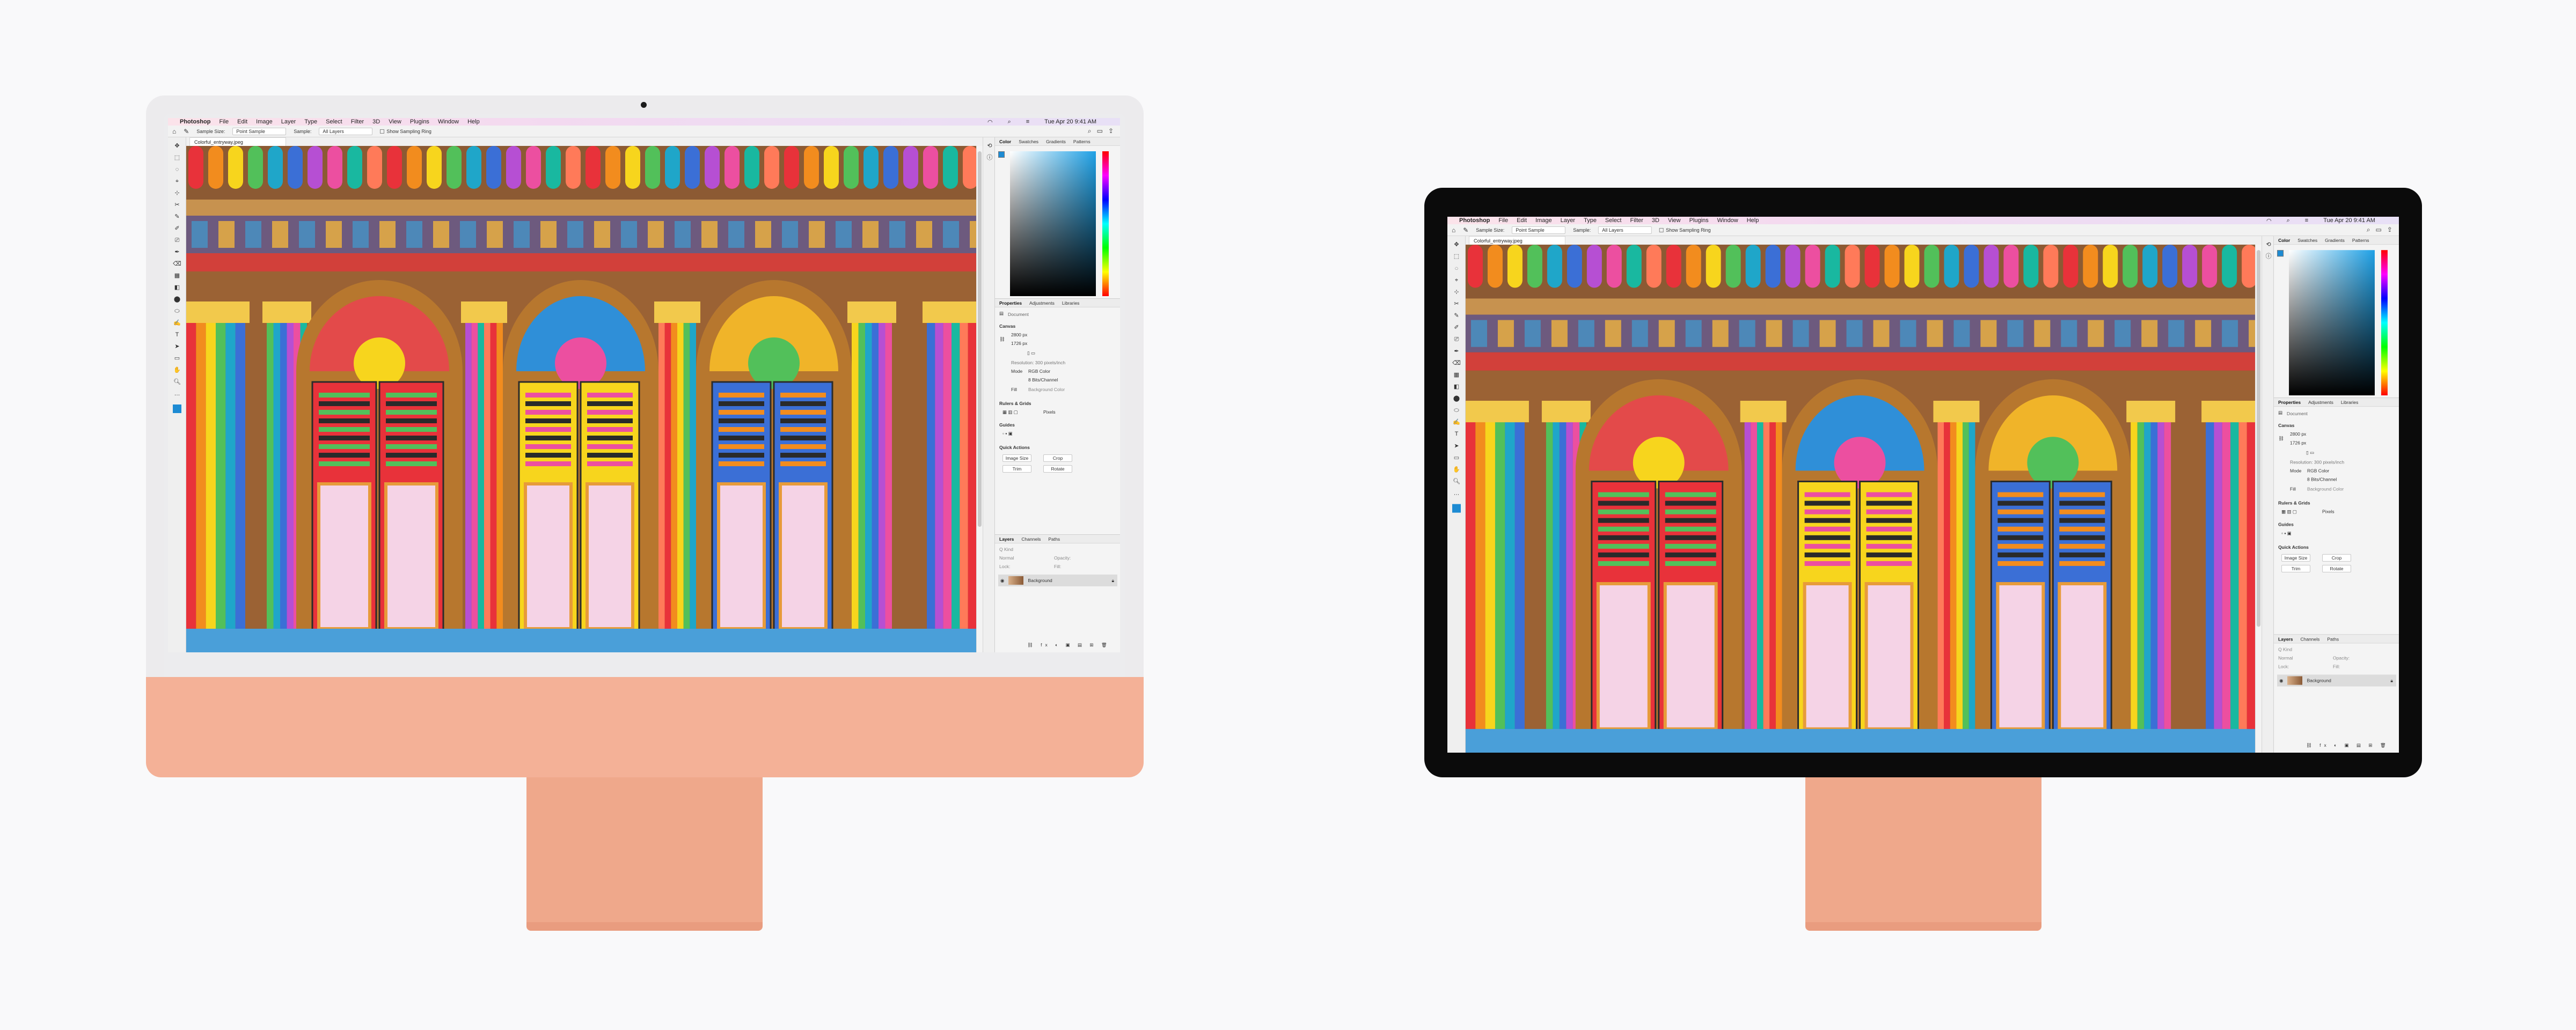  What do you see at coordinates (177, 276) in the screenshot?
I see `gradient-tool-icon: ▦` at bounding box center [177, 276].